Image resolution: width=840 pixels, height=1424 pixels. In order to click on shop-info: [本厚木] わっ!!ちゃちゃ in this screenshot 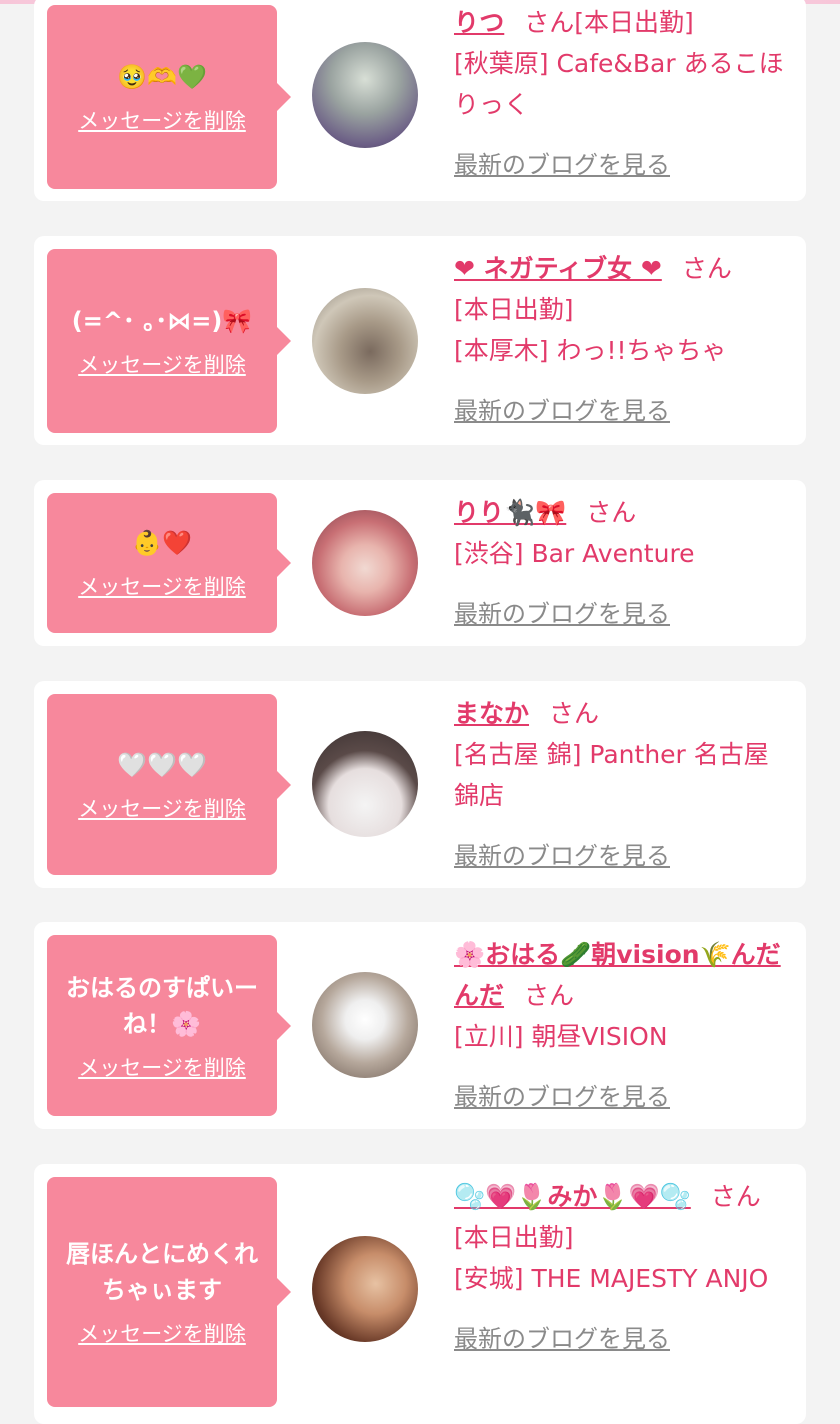, I will do `click(590, 350)`.